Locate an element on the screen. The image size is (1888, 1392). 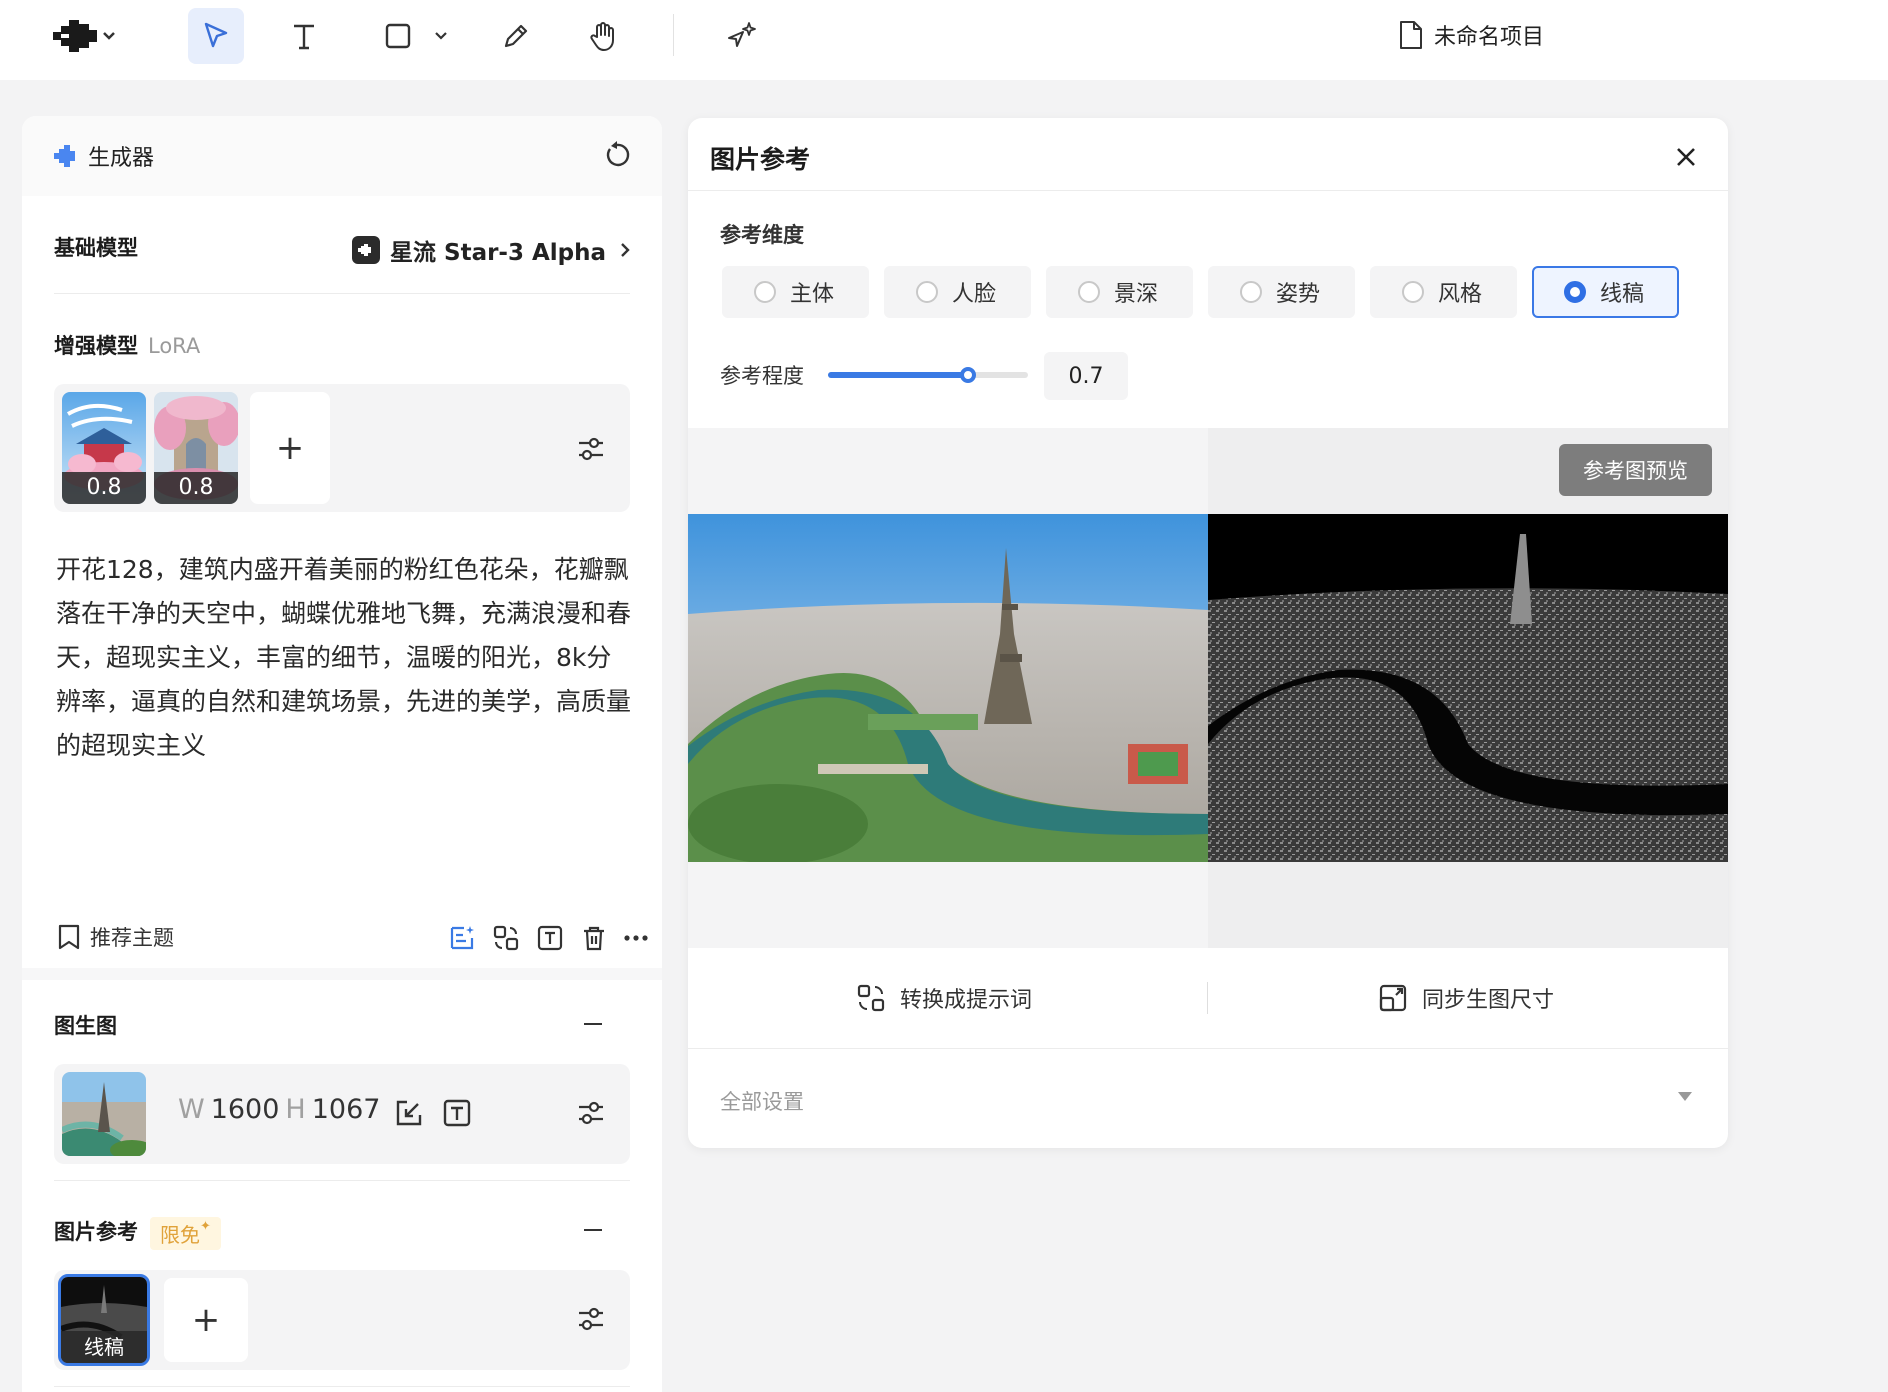
dimension-option-style: 风格 is located at coordinates (1443, 292).